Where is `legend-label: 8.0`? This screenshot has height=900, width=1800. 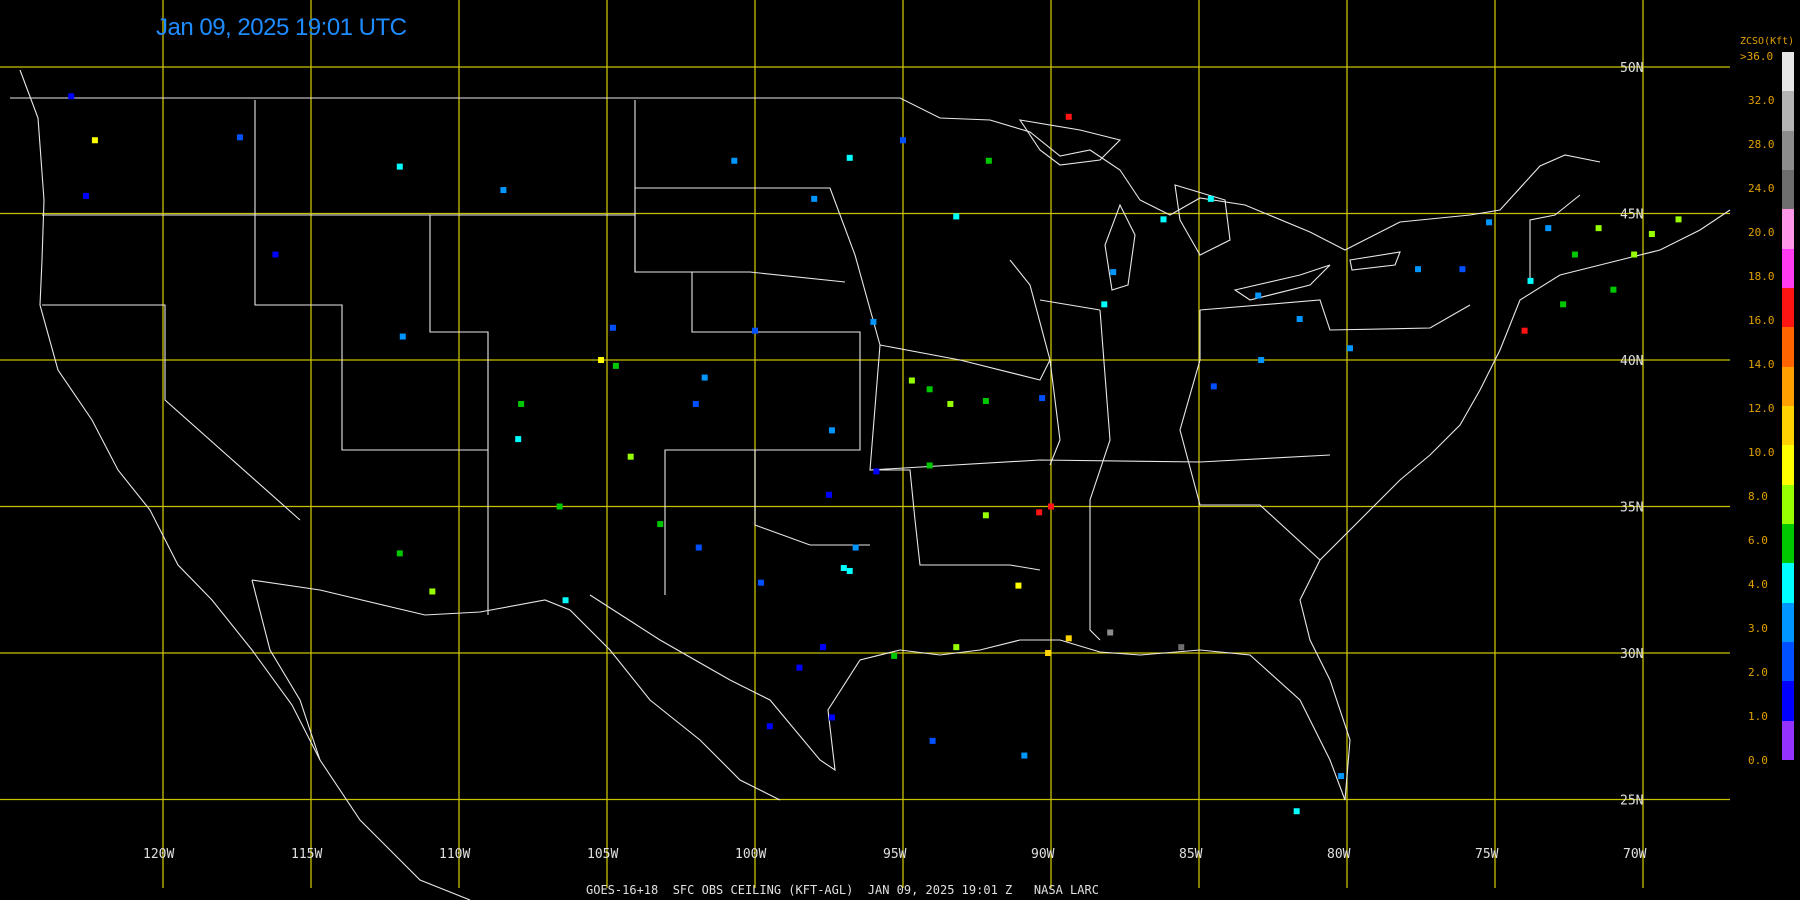
legend-label: 8.0 is located at coordinates (1758, 496).